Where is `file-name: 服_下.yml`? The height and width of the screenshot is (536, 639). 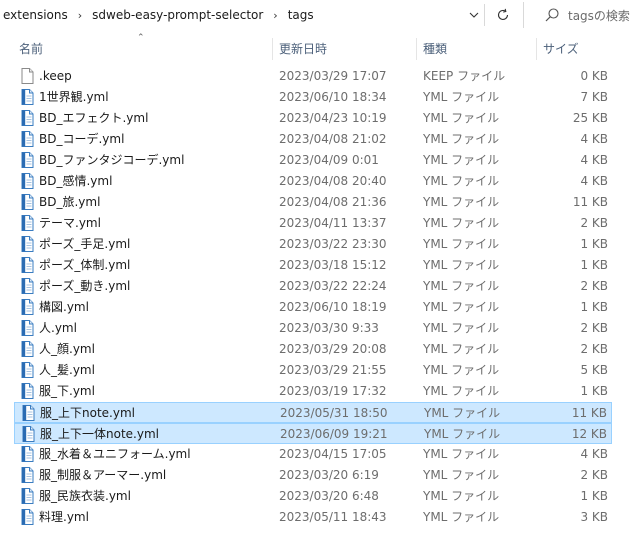
file-name: 服_下.yml is located at coordinates (67, 391).